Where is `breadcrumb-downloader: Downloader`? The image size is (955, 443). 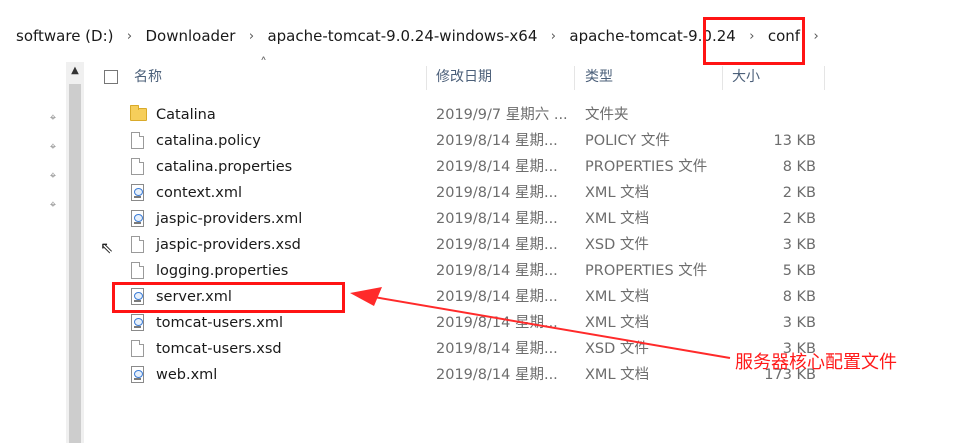
breadcrumb-downloader: Downloader is located at coordinates (191, 36).